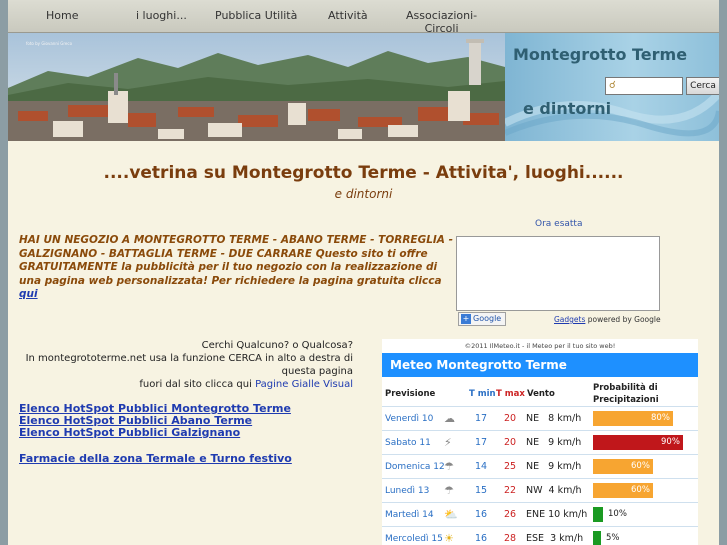  What do you see at coordinates (49, 43) in the screenshot?
I see `photo-credit: foto by Giovanni Greco` at bounding box center [49, 43].